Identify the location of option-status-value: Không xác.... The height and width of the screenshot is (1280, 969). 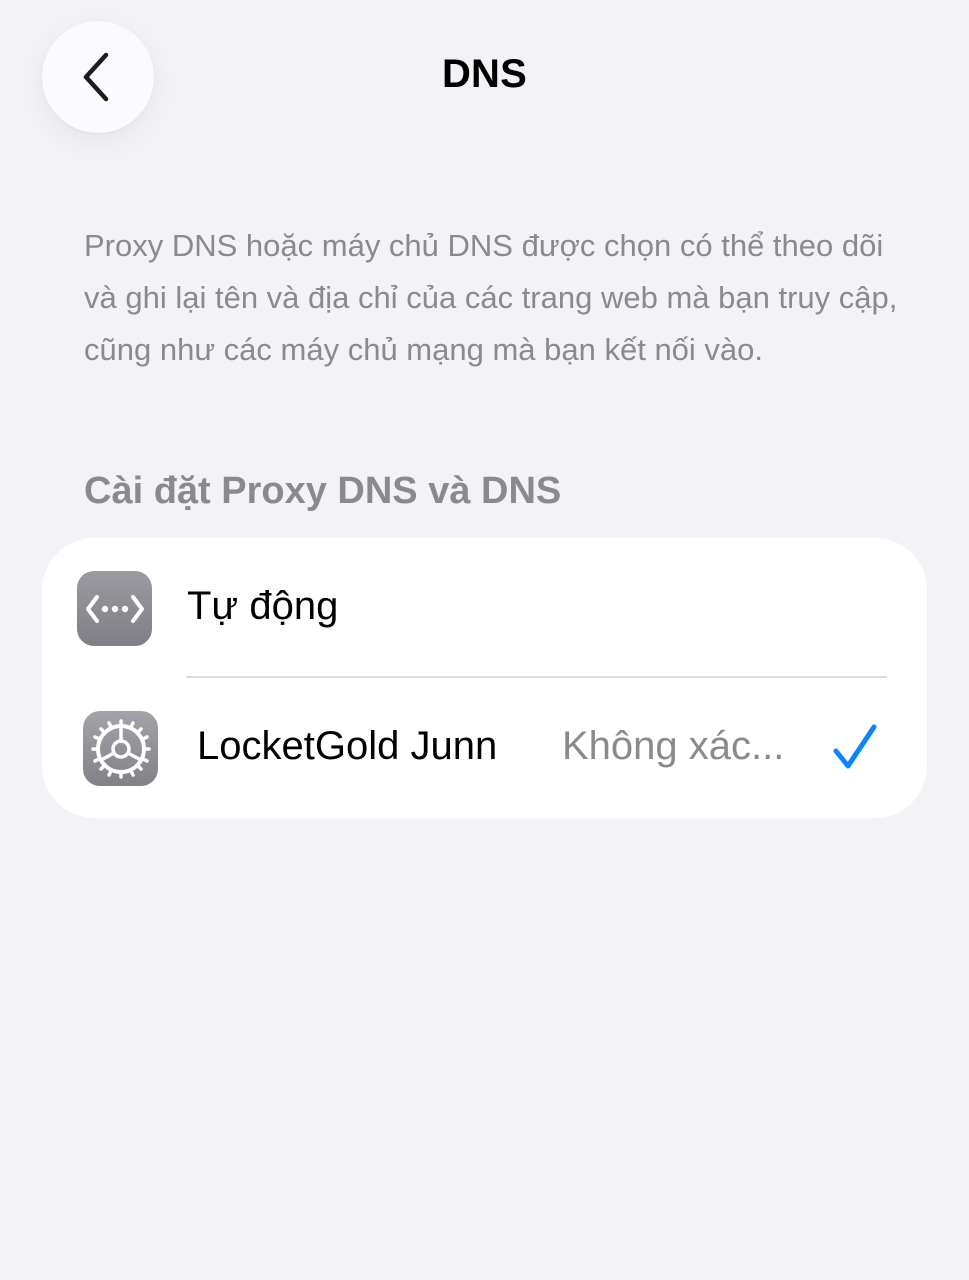
(673, 746).